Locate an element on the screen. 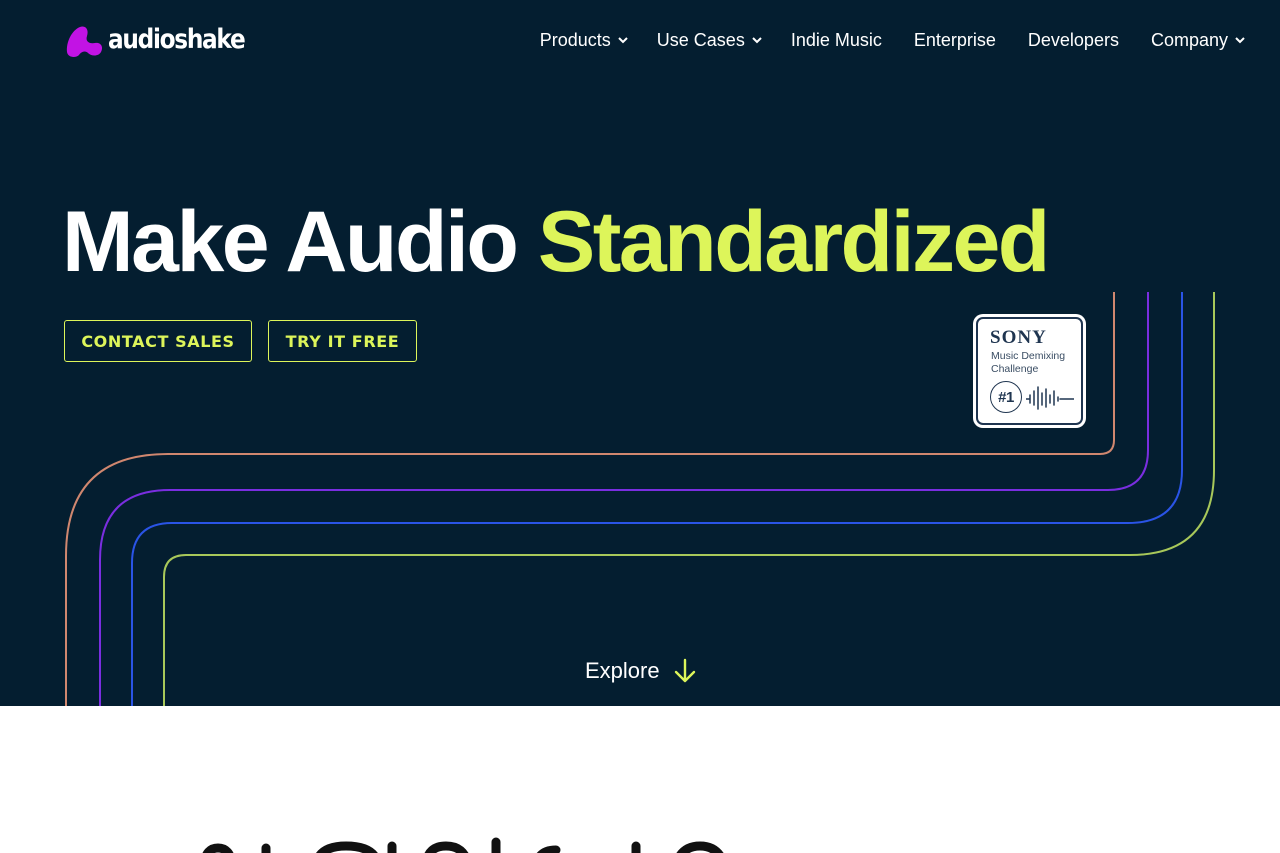 The height and width of the screenshot is (853, 1280). nav-item-label: Indie Music is located at coordinates (836, 40).